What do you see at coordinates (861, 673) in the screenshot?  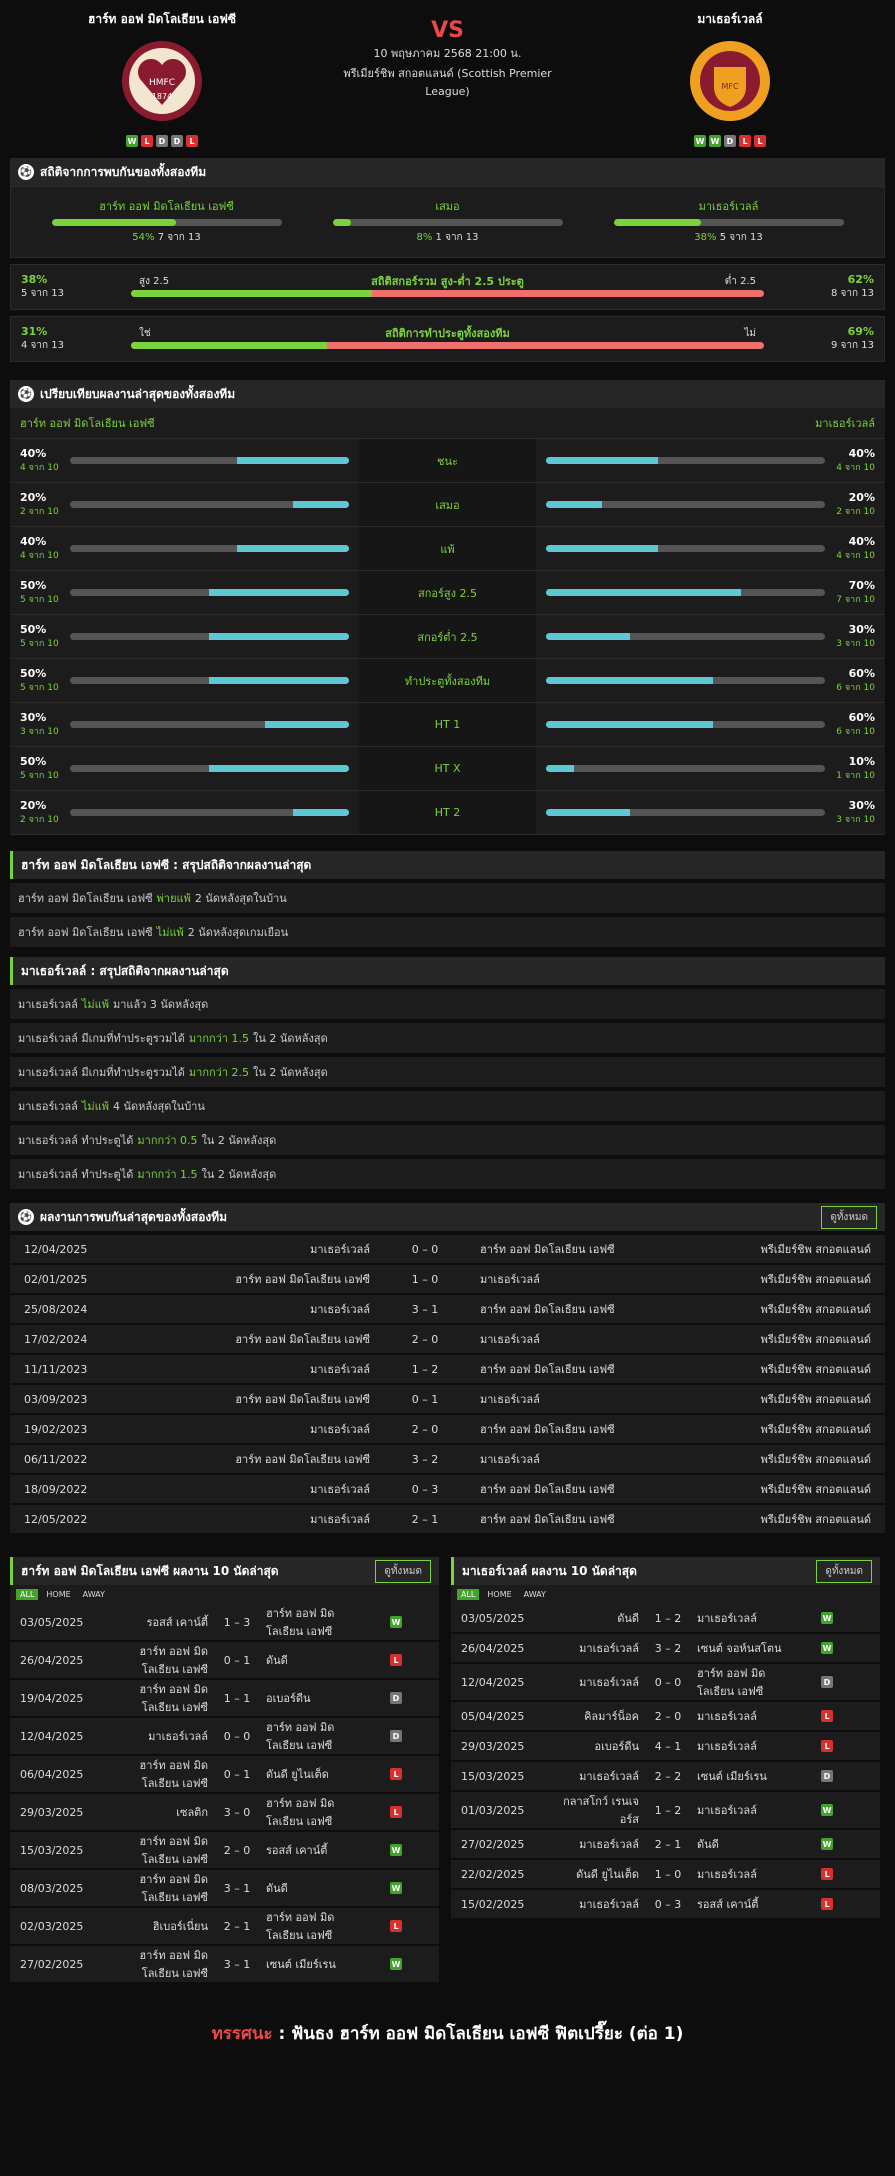 I see `pct: 60%` at bounding box center [861, 673].